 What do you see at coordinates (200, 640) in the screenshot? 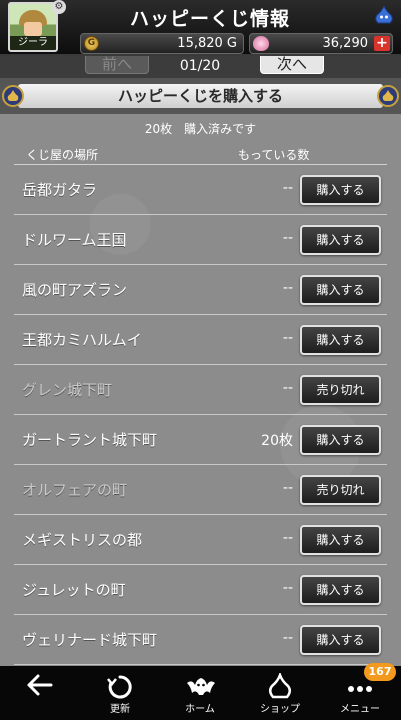
I see `list-item: ヴェリナード城下町 -- 購入する` at bounding box center [200, 640].